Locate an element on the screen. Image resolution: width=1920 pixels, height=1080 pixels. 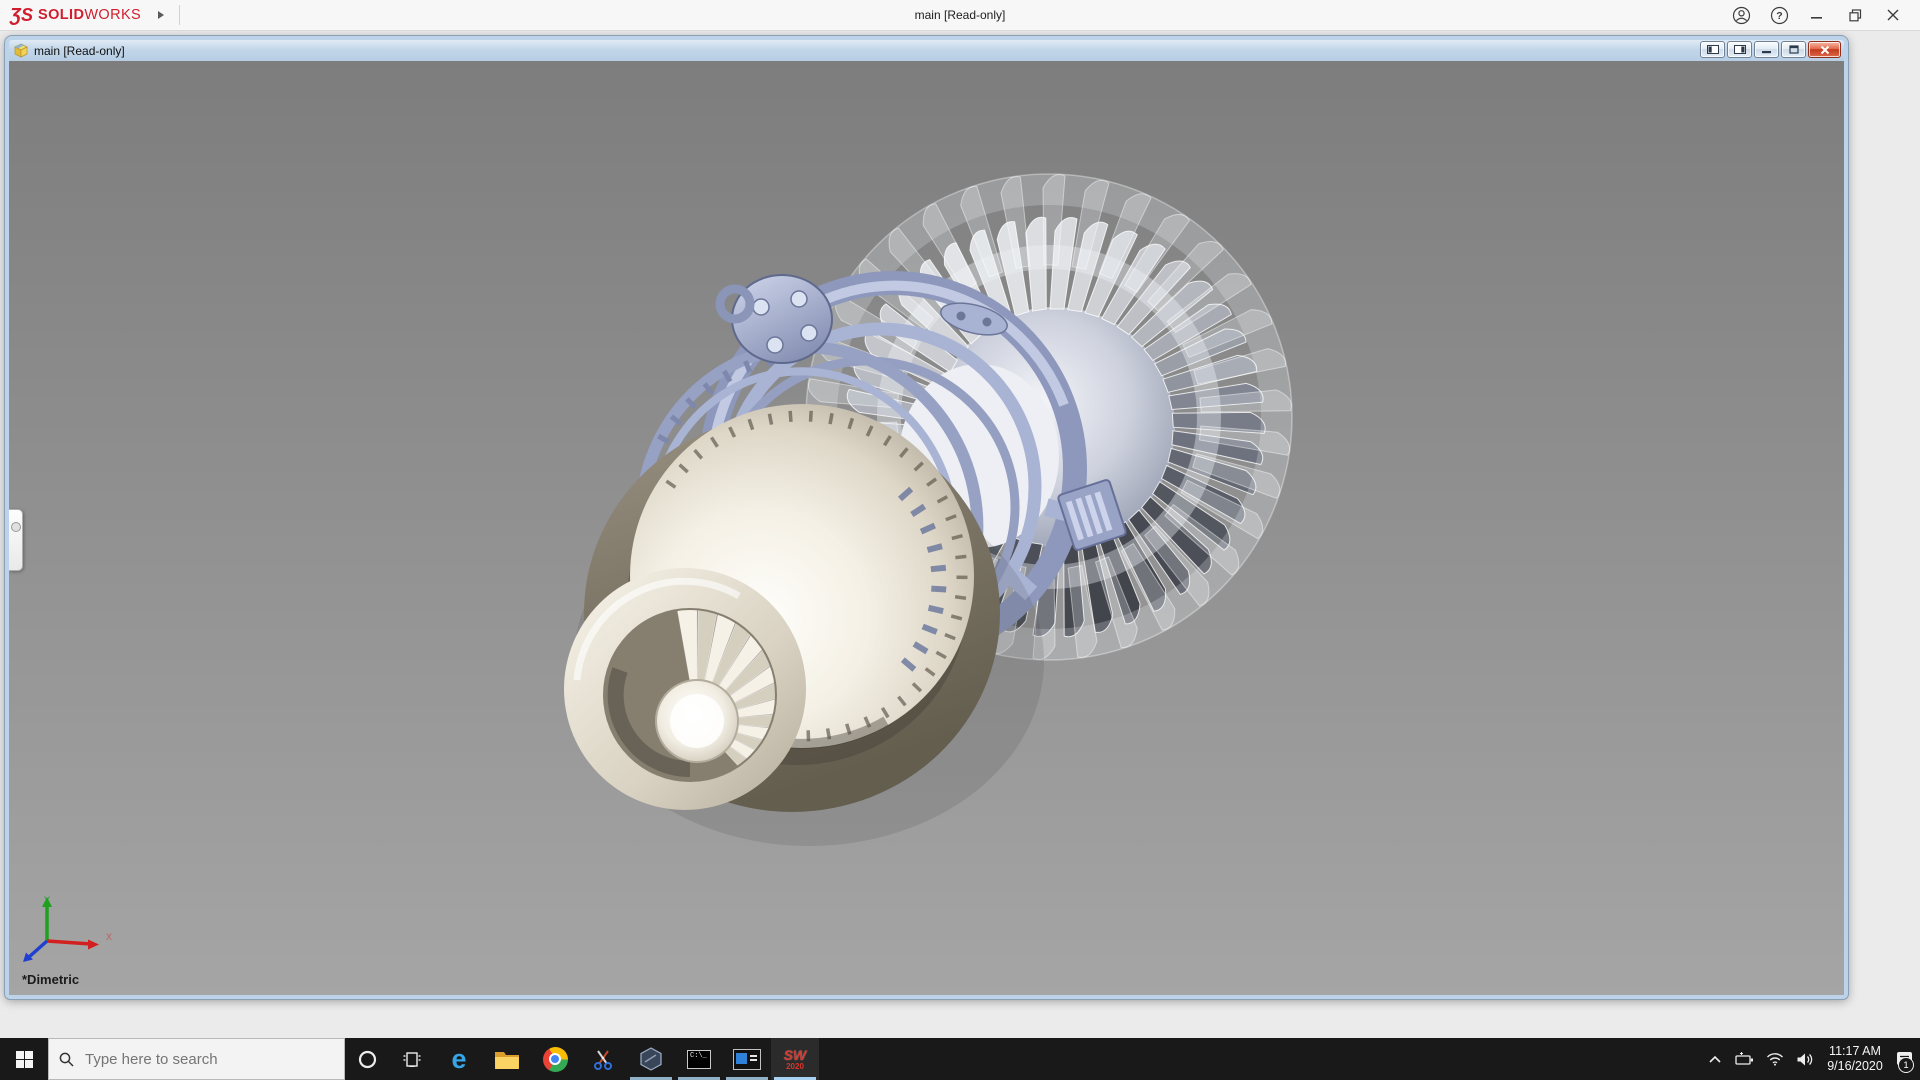
triad-y-label: Y is located at coordinates (47, 900).